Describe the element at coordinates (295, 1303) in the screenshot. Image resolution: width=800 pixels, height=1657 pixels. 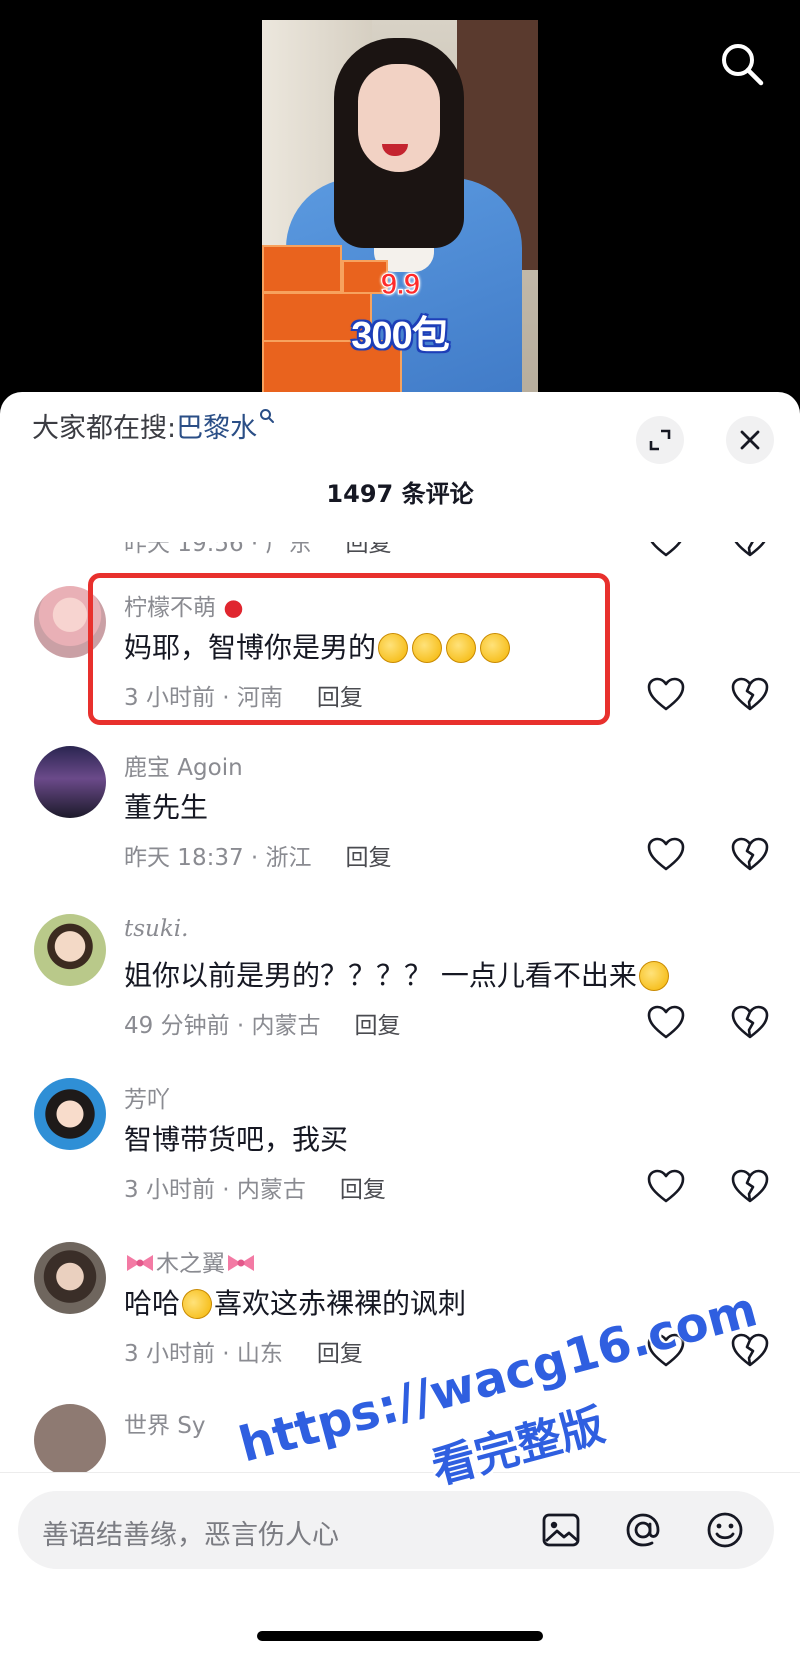
I see `comment-text: 哈哈 喜欢这赤裸裸的讽刺` at that location.